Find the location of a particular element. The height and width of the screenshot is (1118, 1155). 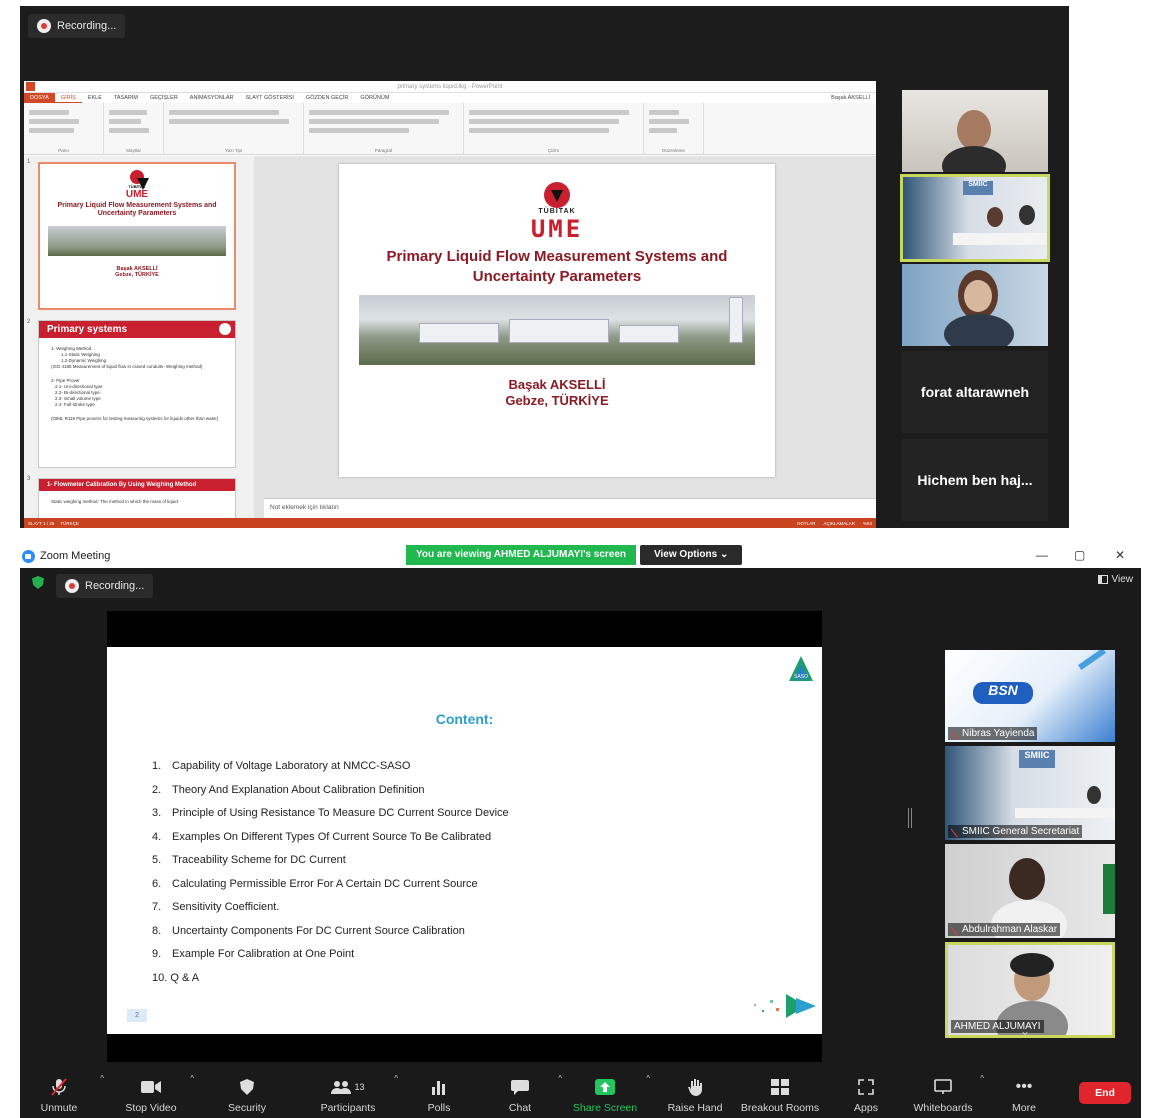

zoom-level: %84 is located at coordinates (867, 523).